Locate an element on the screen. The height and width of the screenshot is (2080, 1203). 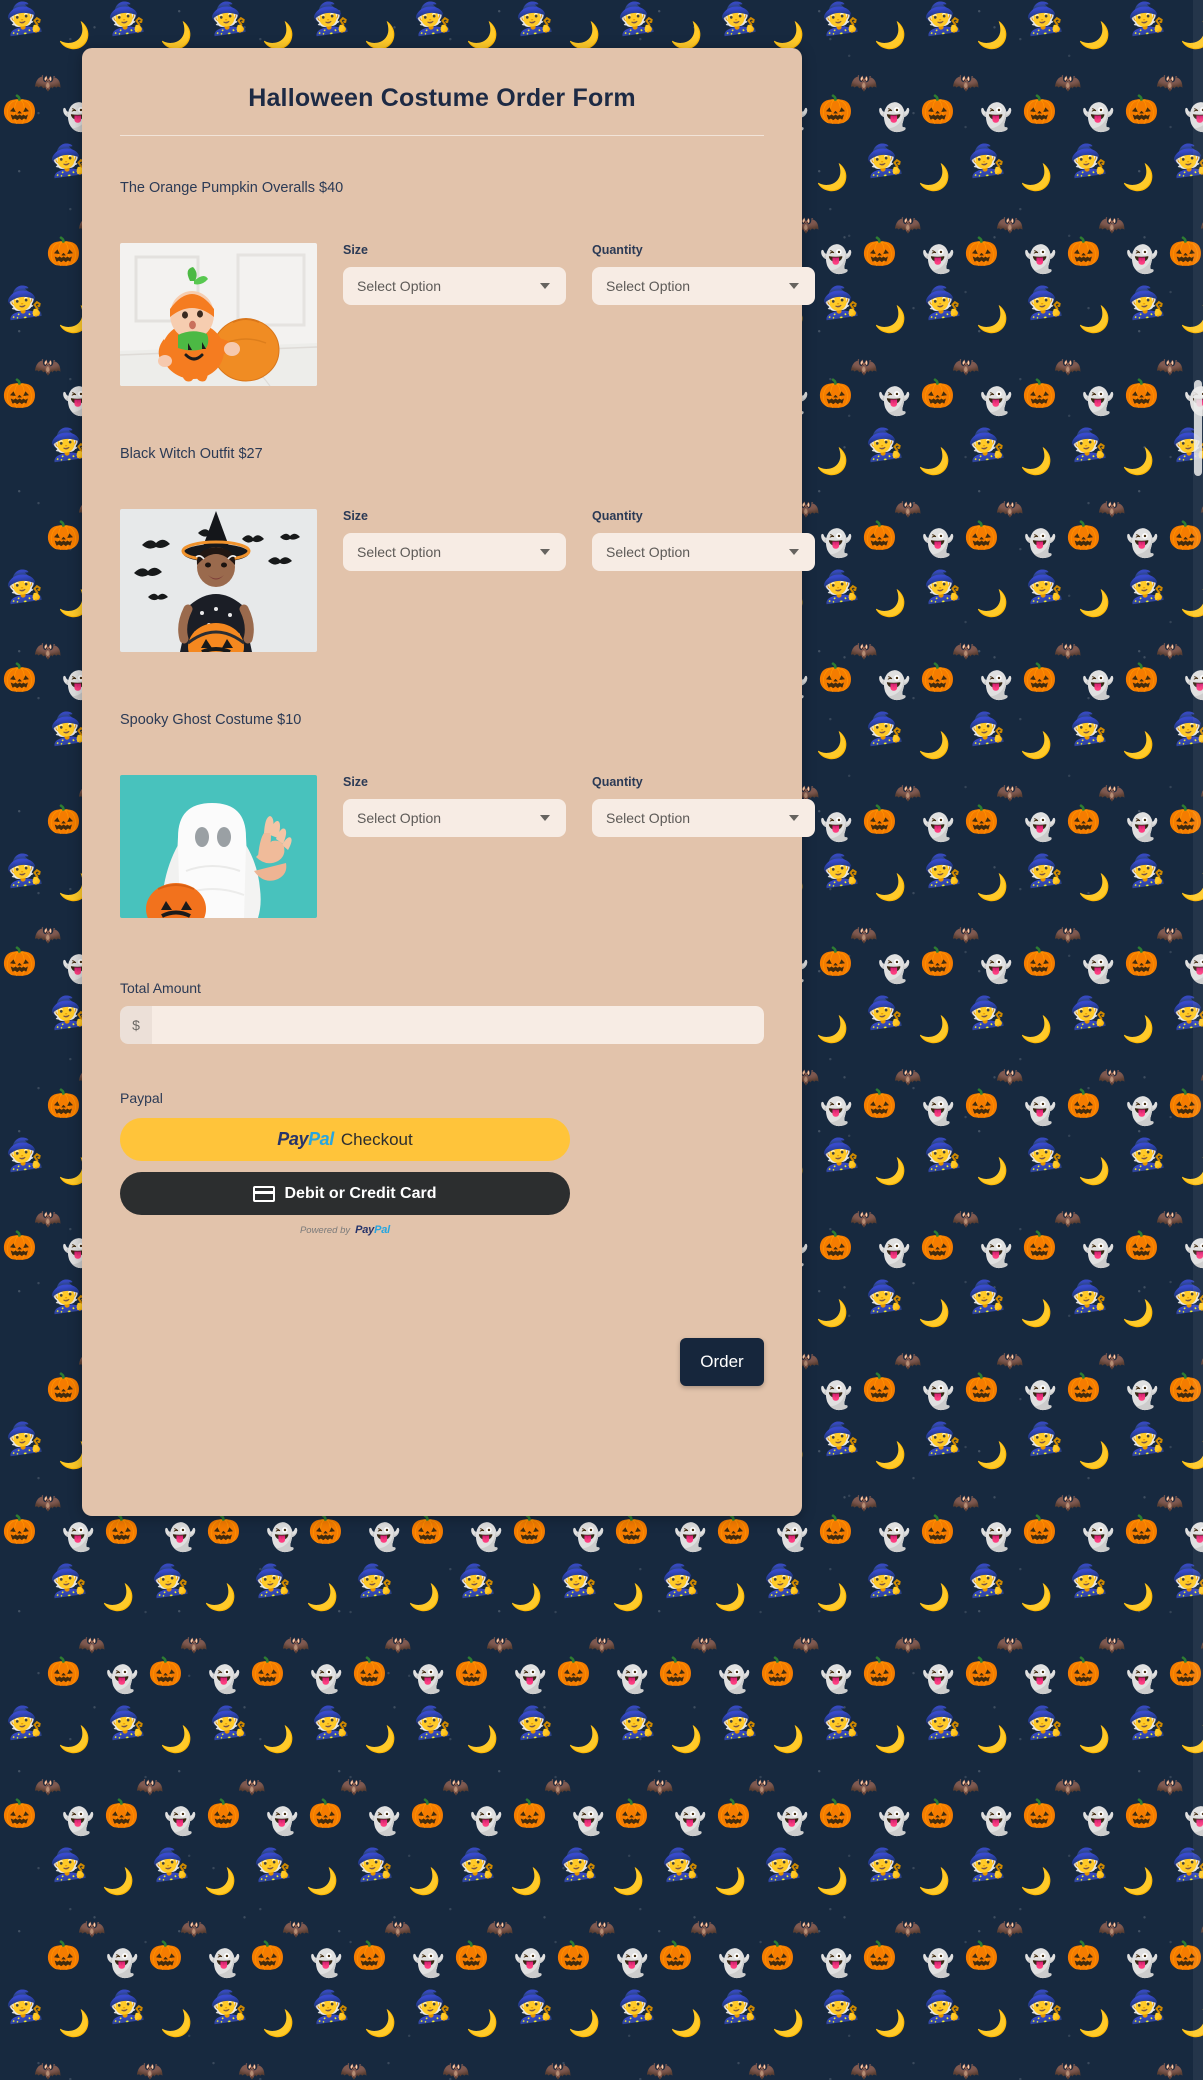
chevron-down-icon is located at coordinates (794, 286).